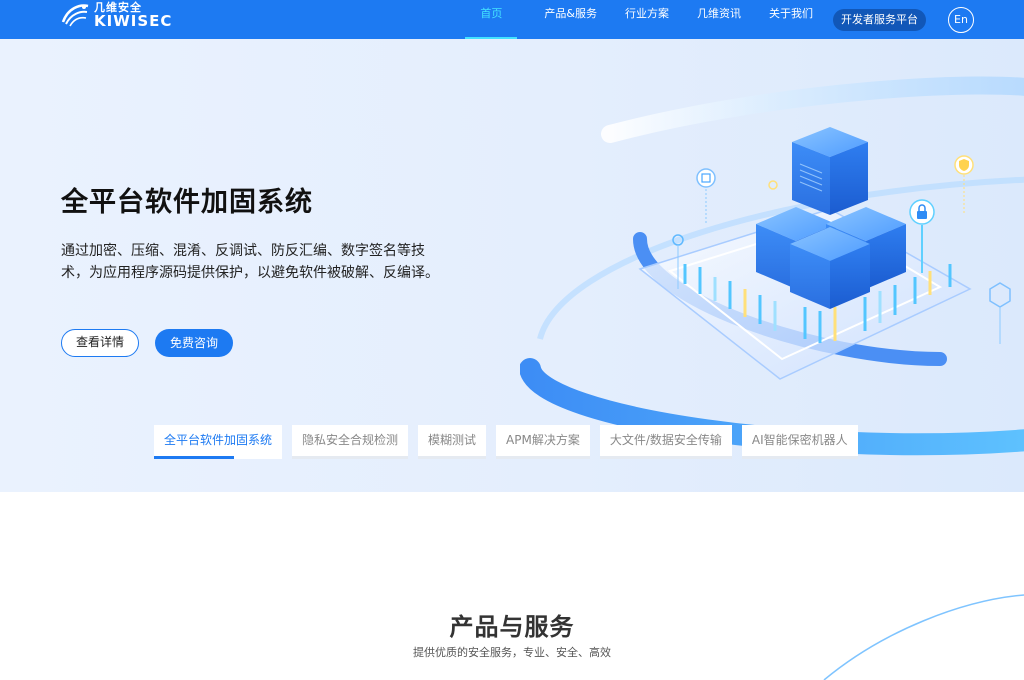  Describe the element at coordinates (879, 19) in the screenshot. I see `developer-platform-button: 开发者服务平台` at that location.